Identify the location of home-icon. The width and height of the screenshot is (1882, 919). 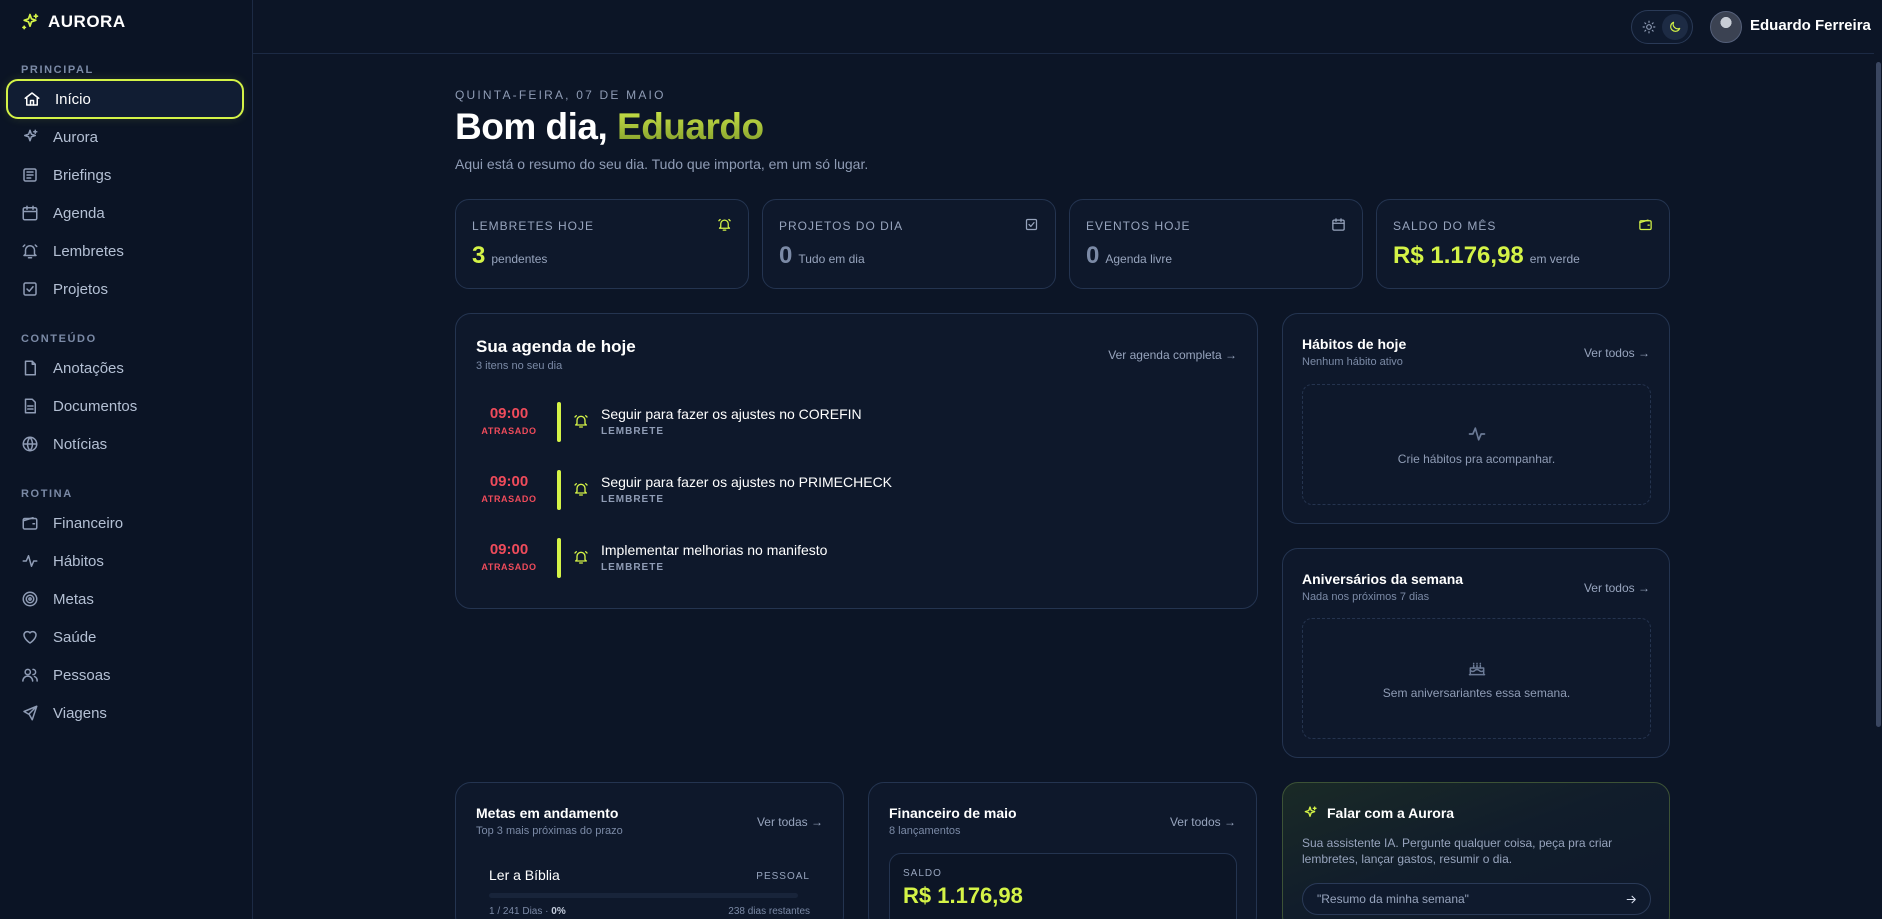
(32, 99).